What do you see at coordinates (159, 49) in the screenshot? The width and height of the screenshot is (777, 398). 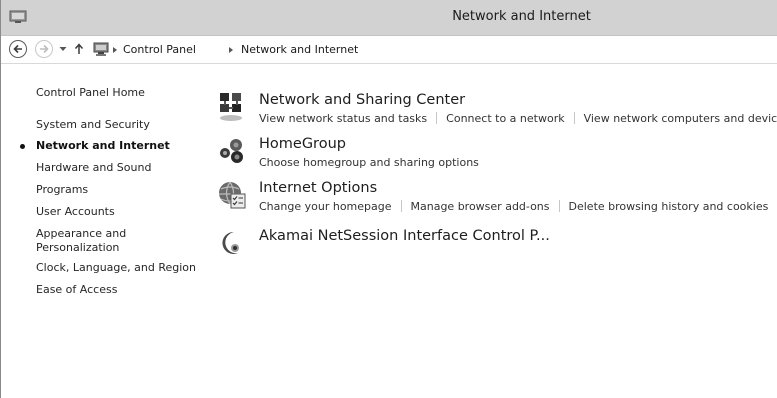 I see `breadcrumb-control-panel: Control Panel` at bounding box center [159, 49].